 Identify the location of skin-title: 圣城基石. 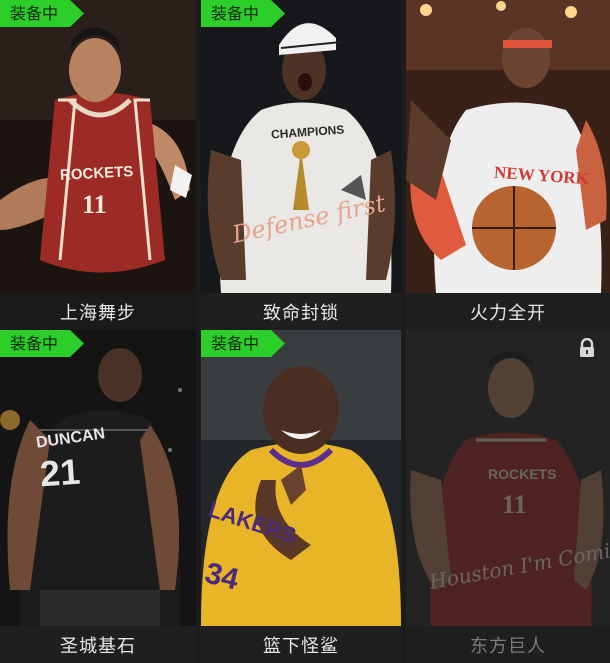
(98, 644).